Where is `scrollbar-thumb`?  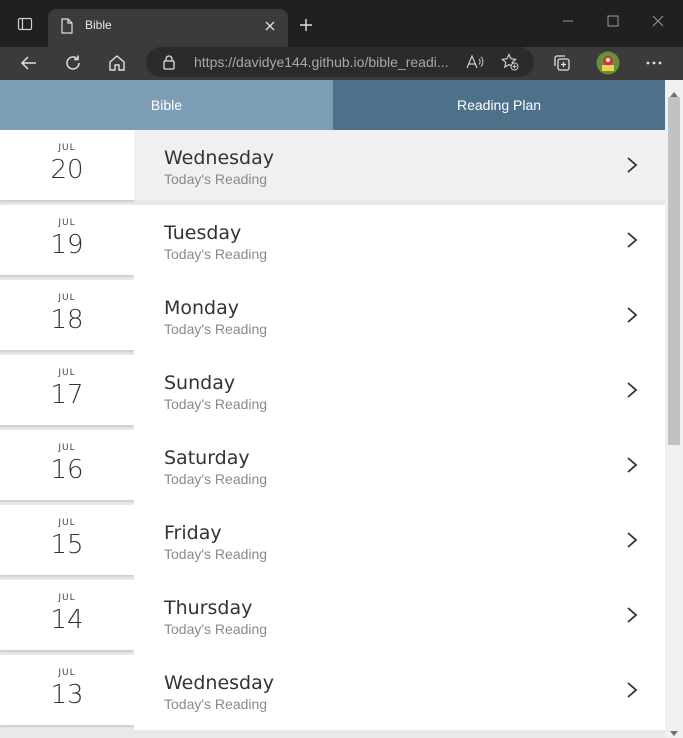
scrollbar-thumb is located at coordinates (674, 271).